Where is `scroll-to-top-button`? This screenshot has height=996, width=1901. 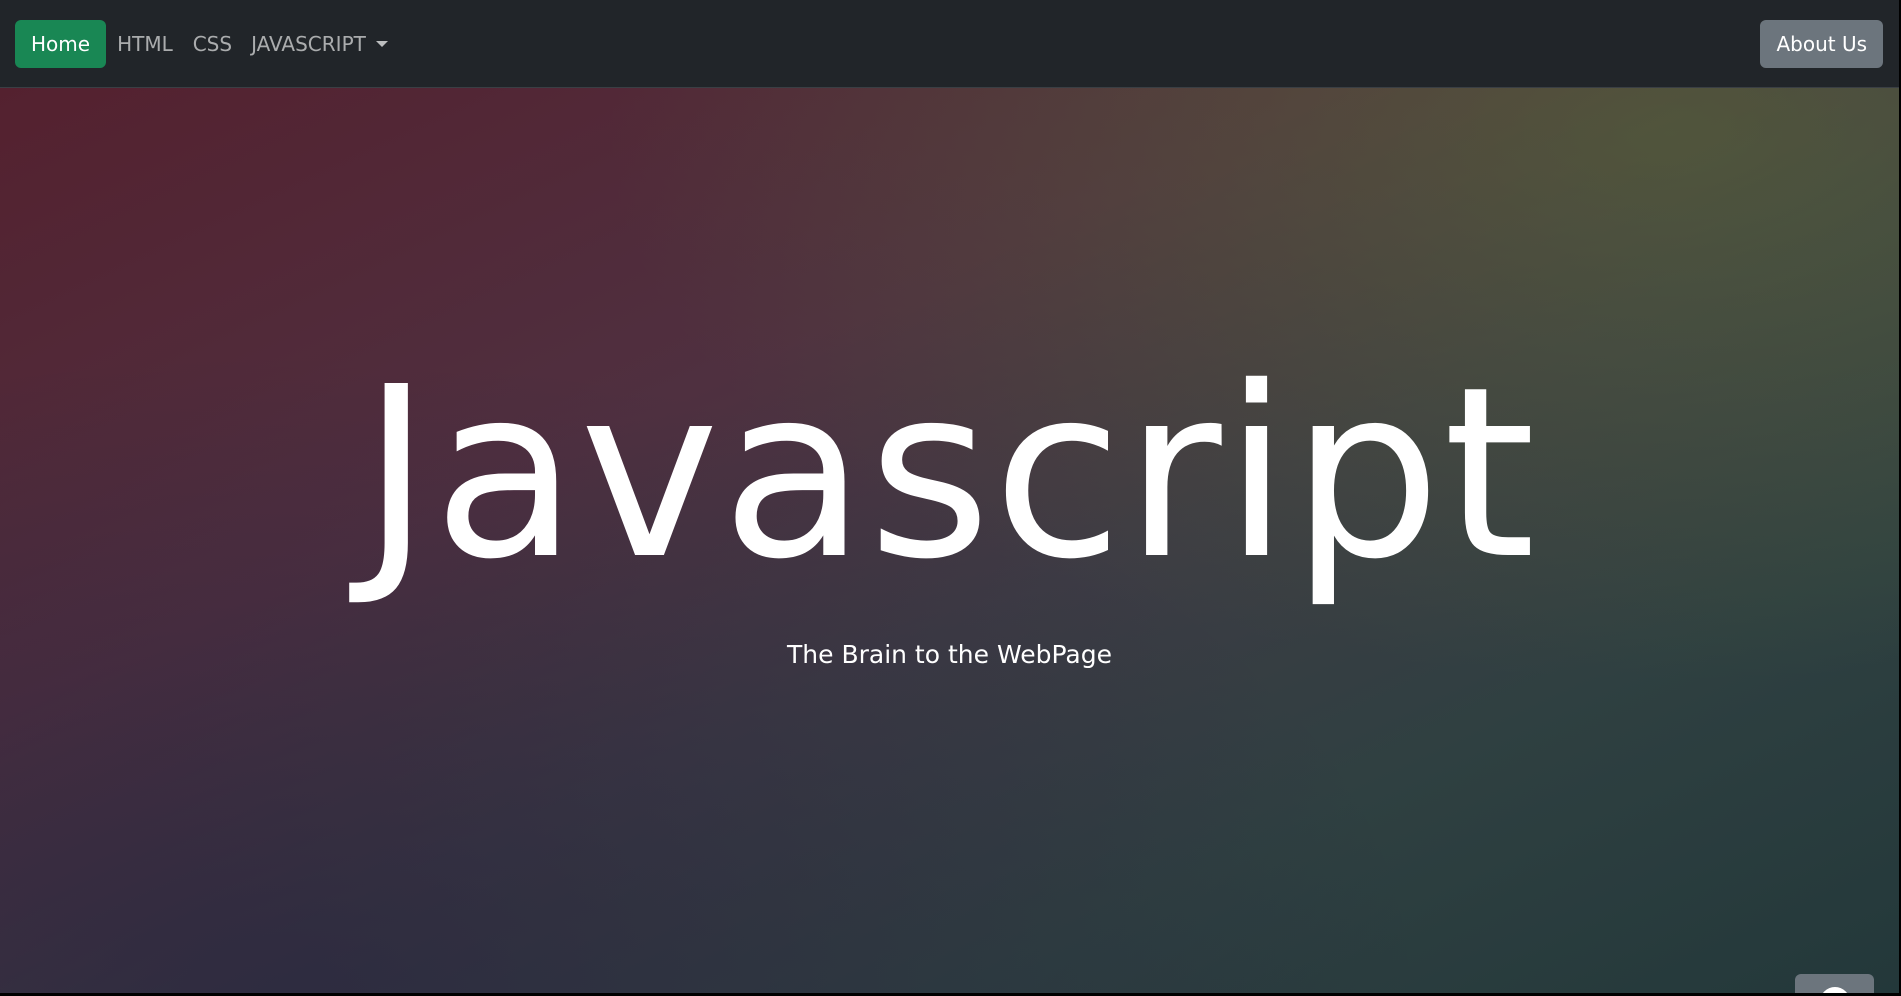
scroll-to-top-button is located at coordinates (1834, 983).